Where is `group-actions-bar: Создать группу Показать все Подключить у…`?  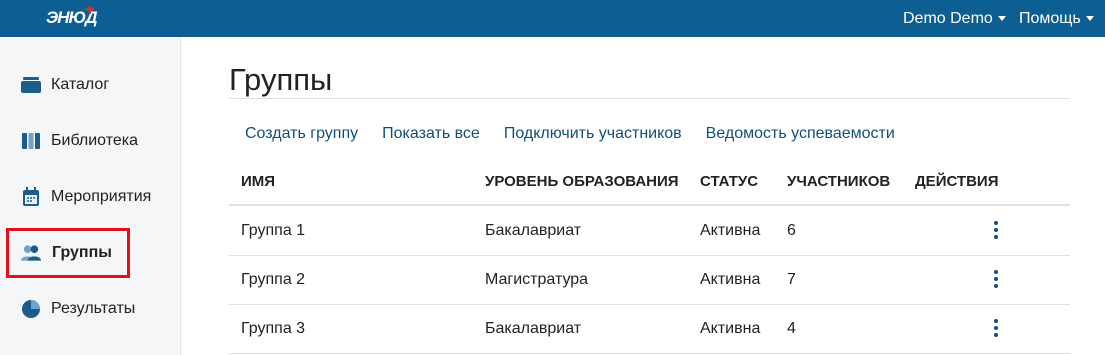
group-actions-bar: Создать группу Показать все Подключить у… is located at coordinates (582, 134).